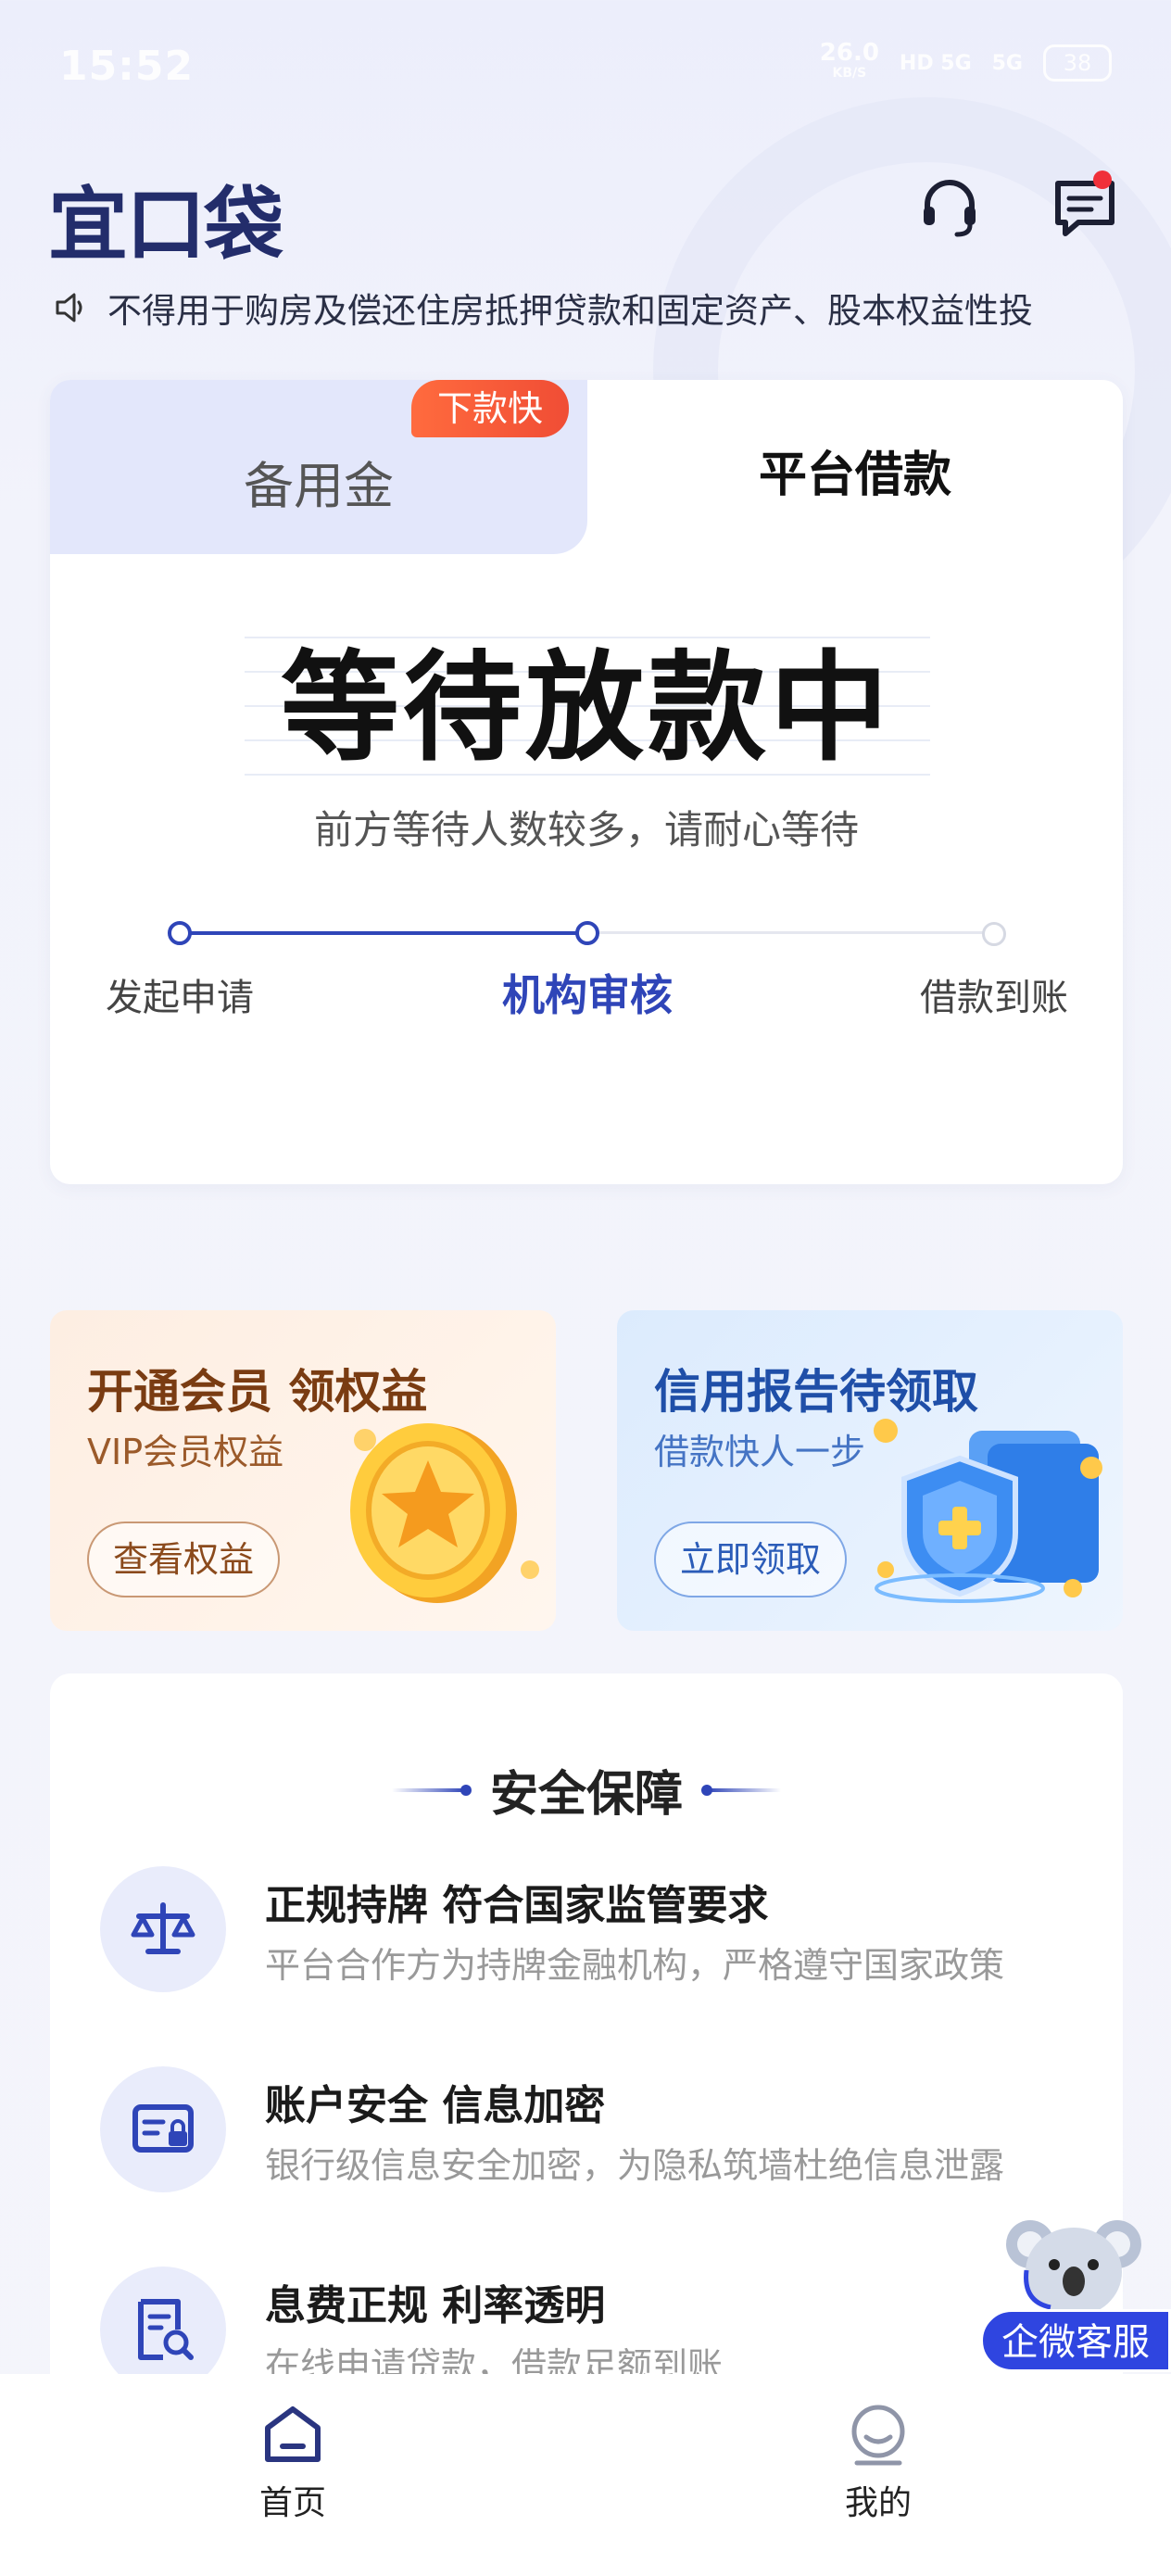 Image resolution: width=1171 pixels, height=2576 pixels. What do you see at coordinates (585, 2475) in the screenshot?
I see `bottom-navigation: 首页 我的` at bounding box center [585, 2475].